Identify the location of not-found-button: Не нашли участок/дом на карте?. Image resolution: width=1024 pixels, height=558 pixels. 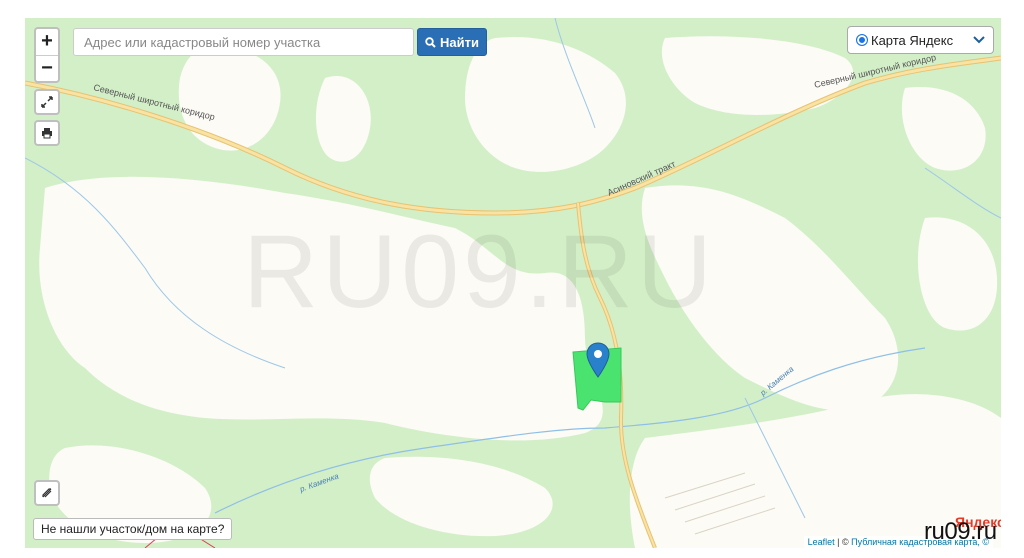
(133, 529).